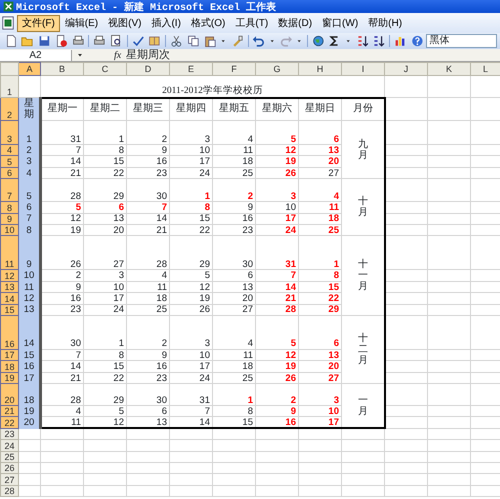 The width and height of the screenshot is (500, 499). I want to click on column-header: K, so click(449, 69).